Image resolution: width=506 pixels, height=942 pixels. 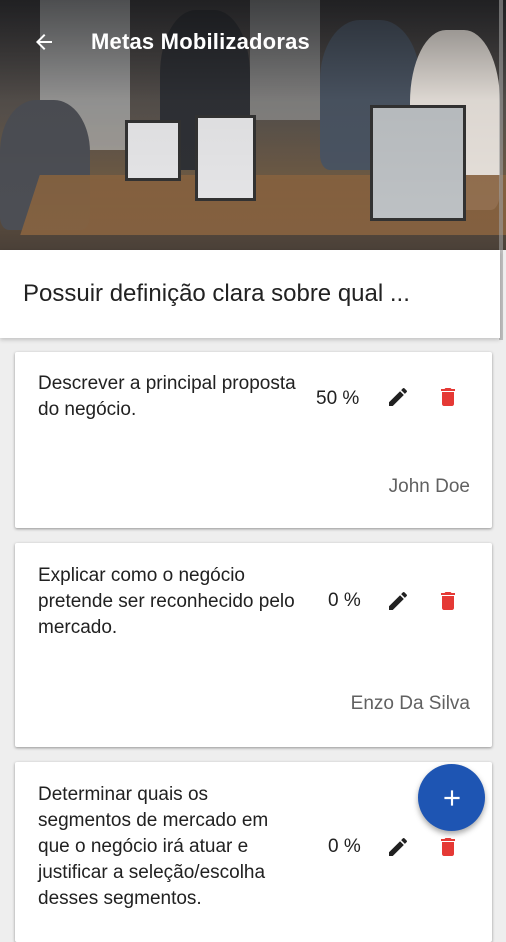 I want to click on task-progress: 50 %, so click(x=338, y=398).